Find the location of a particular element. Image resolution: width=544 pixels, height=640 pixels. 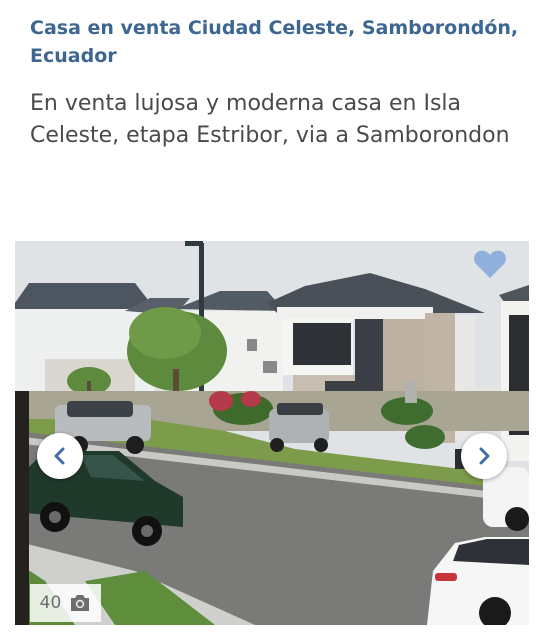

favorite-button is located at coordinates (490, 264).